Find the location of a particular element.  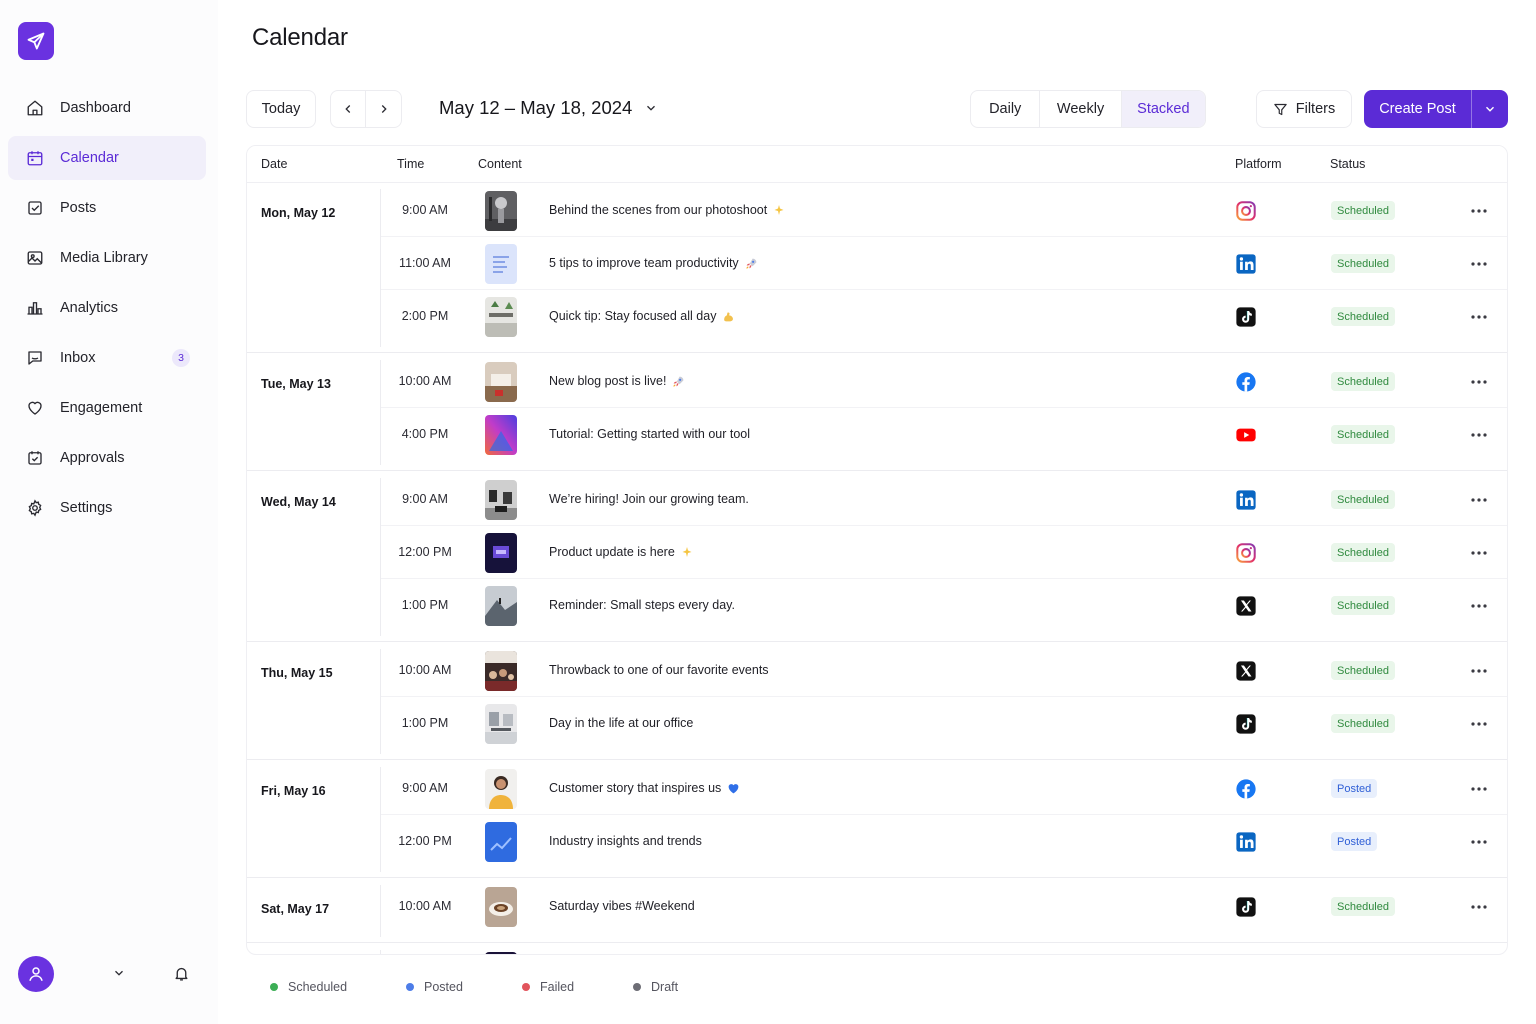

post-content-text: Reminder: Small steps every day. is located at coordinates (642, 605).